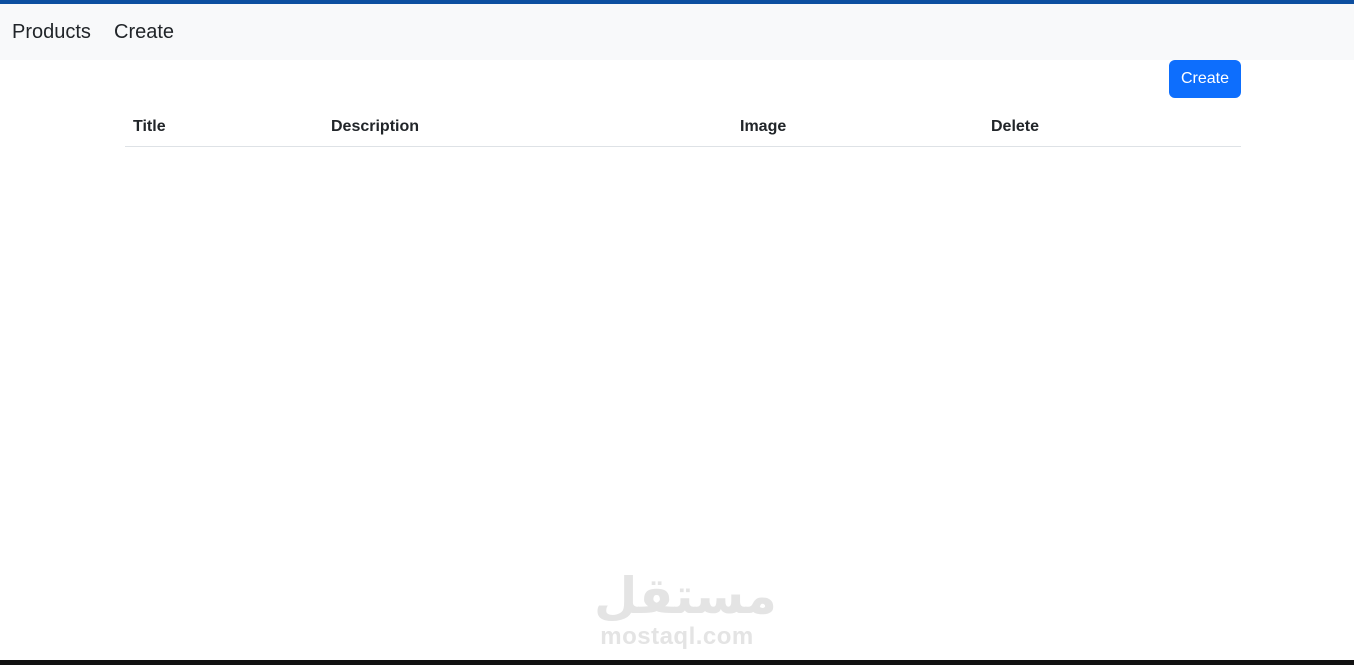  What do you see at coordinates (677, 662) in the screenshot?
I see `bottom-edge-bar` at bounding box center [677, 662].